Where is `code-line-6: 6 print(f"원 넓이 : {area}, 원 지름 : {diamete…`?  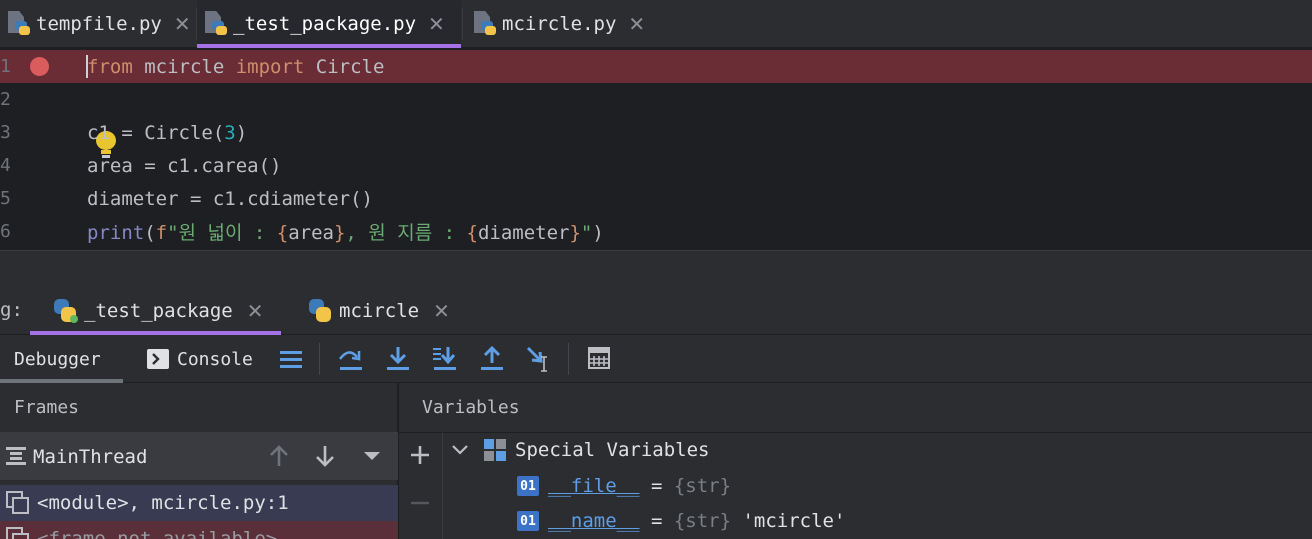 code-line-6: 6 print(f"원 넓이 : {area}, 원 지름 : {diamete… is located at coordinates (656, 231).